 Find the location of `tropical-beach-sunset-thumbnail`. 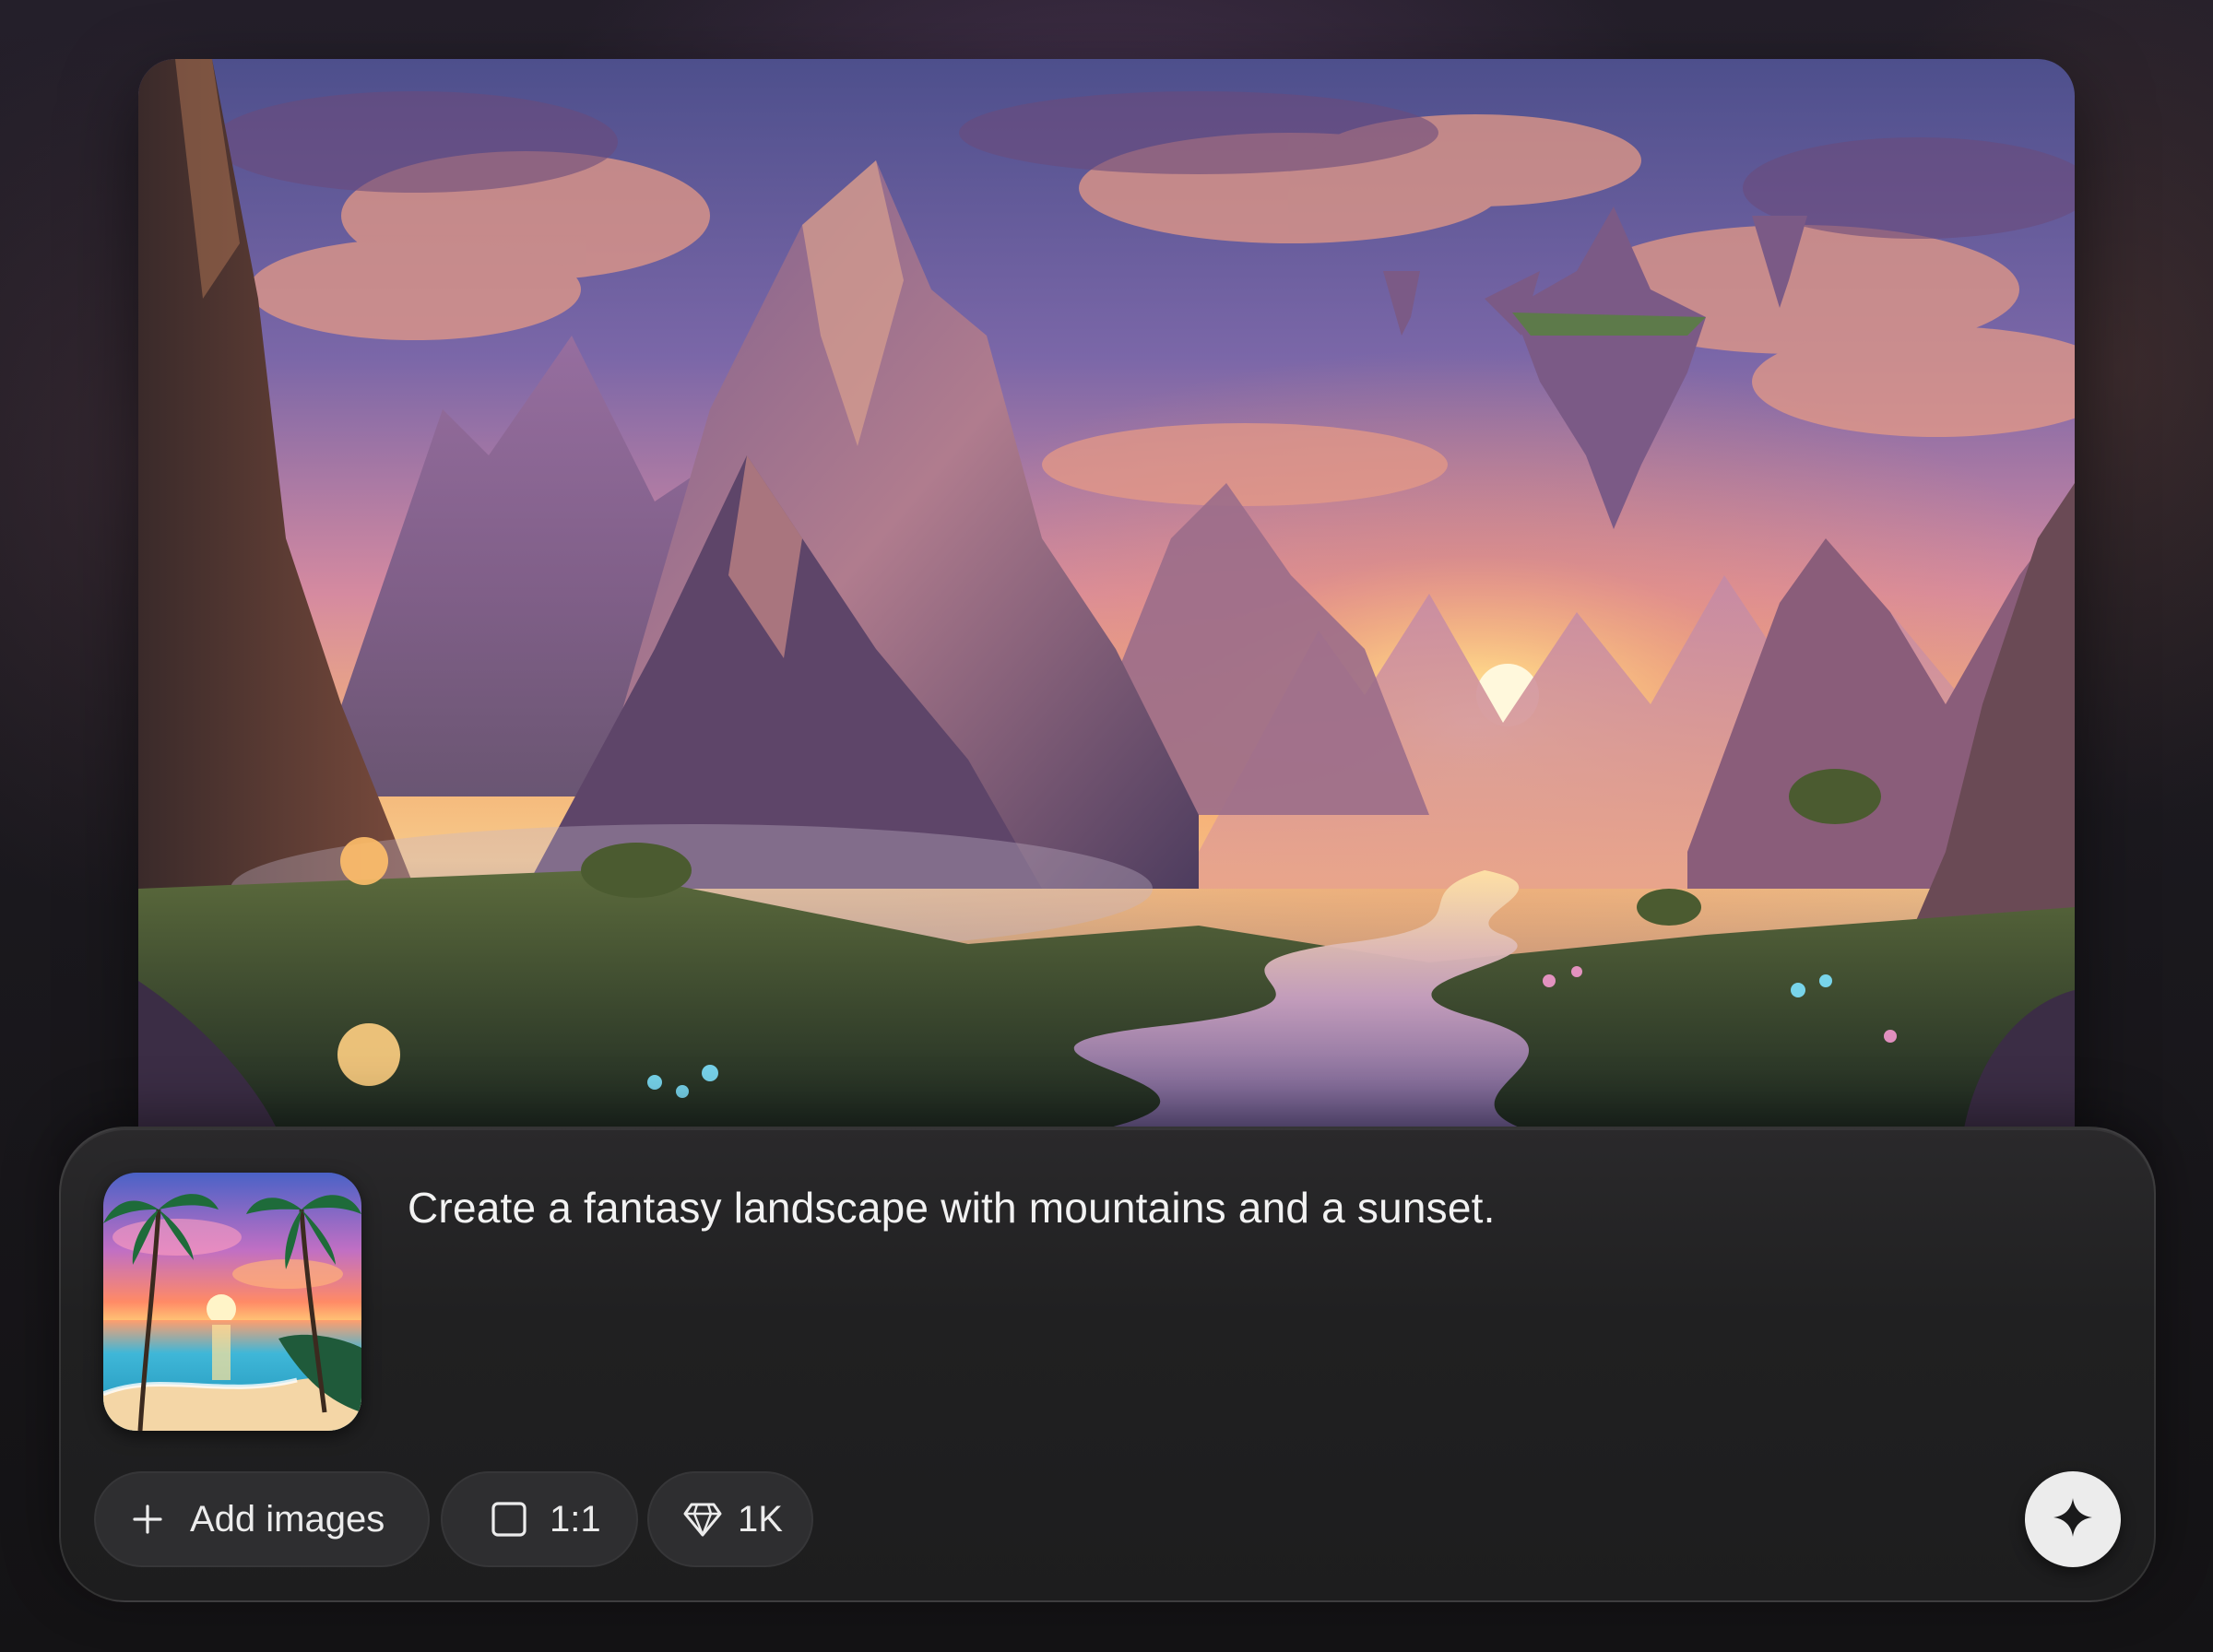

tropical-beach-sunset-thumbnail is located at coordinates (232, 1302).